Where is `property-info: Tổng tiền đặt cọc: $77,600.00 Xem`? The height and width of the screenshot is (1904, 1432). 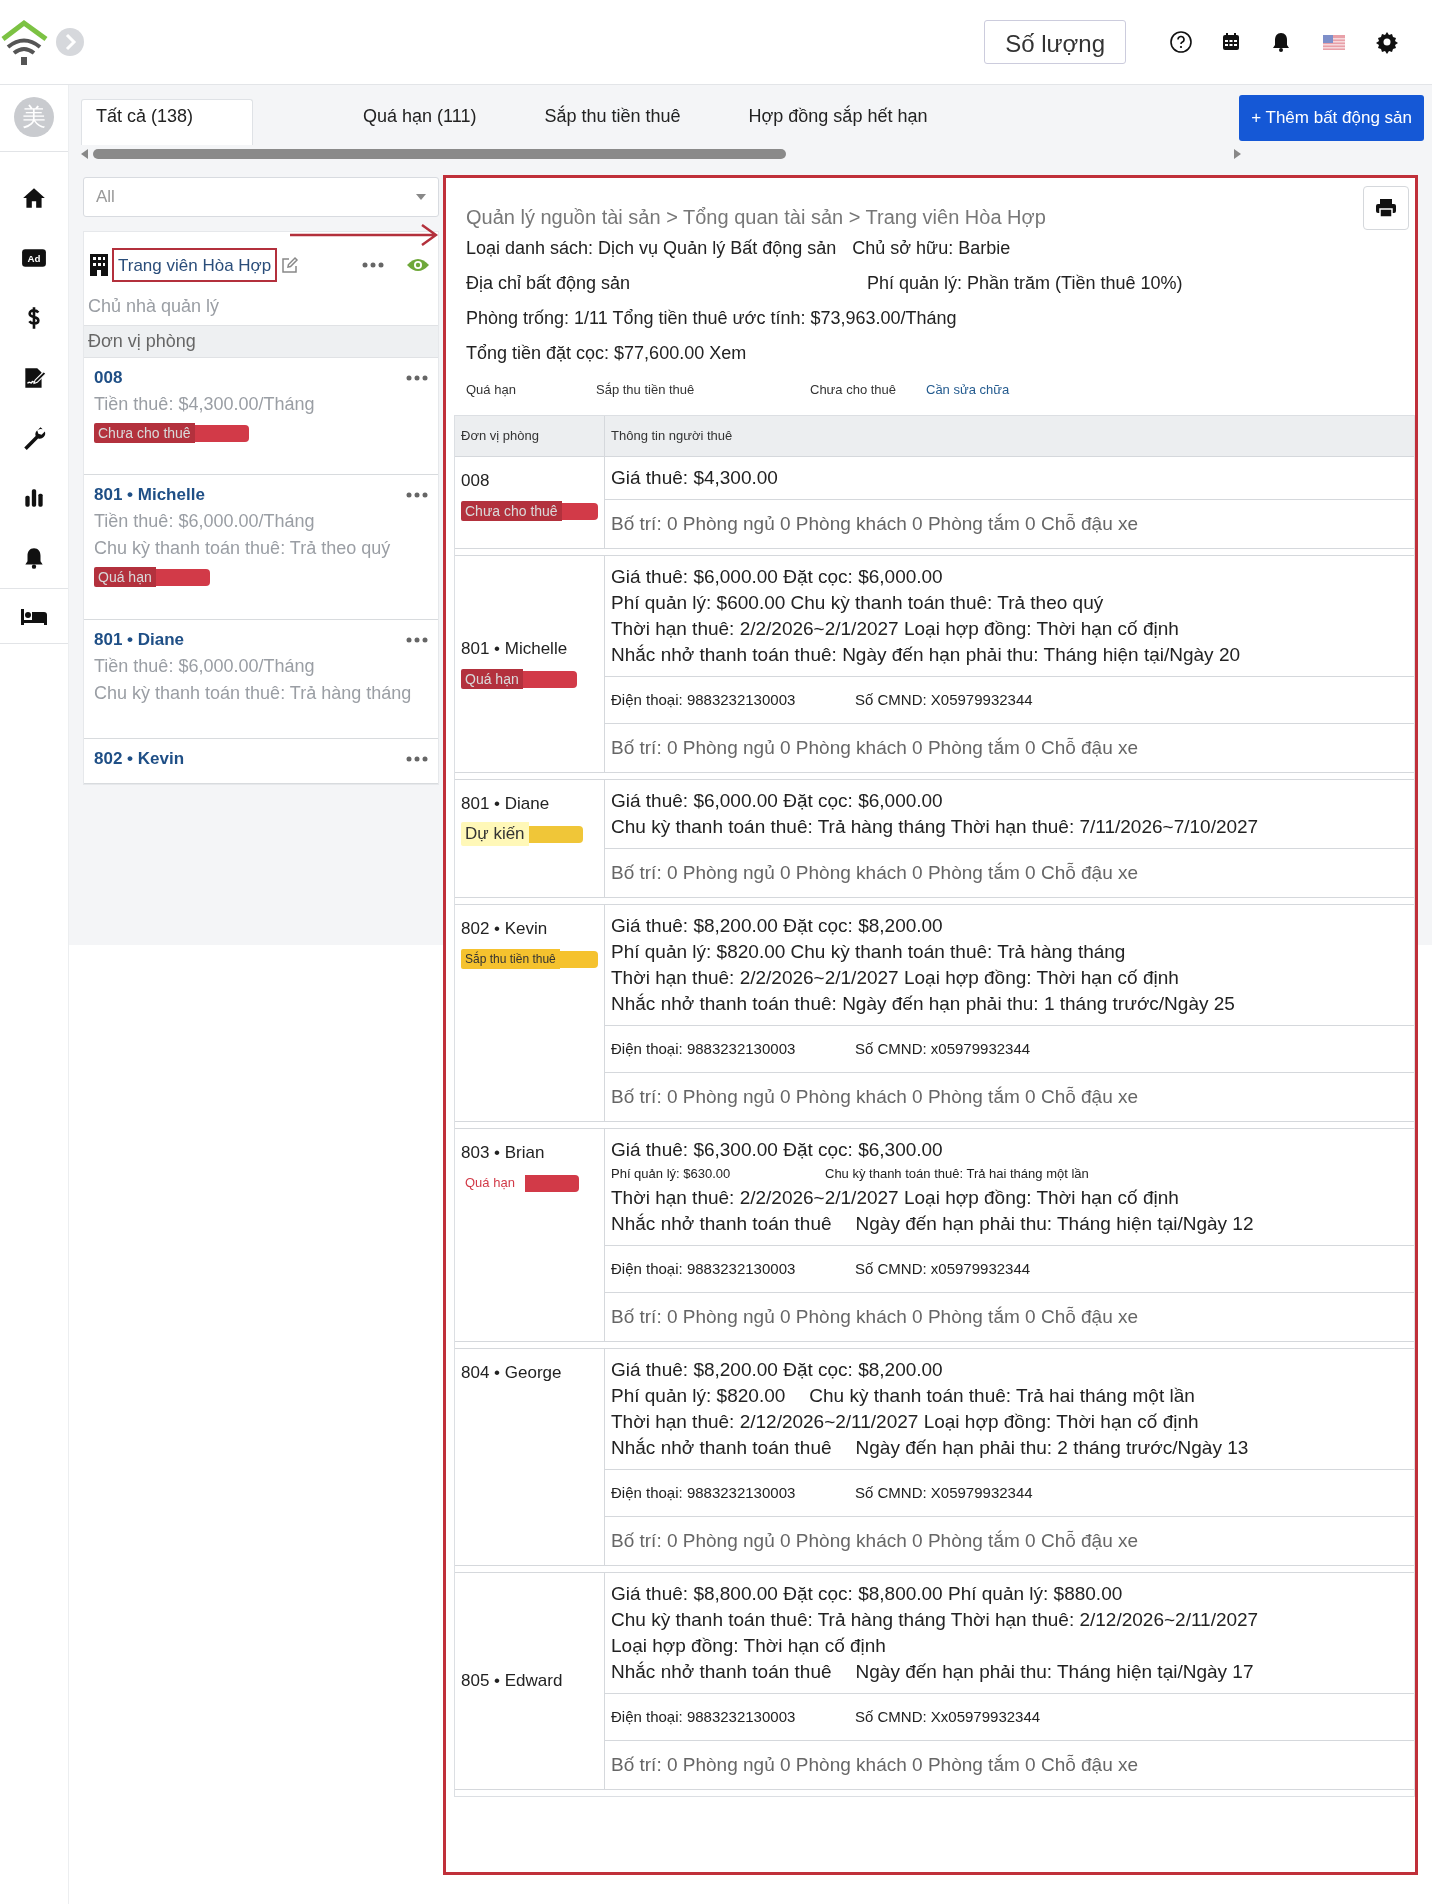
property-info: Tổng tiền đặt cọc: $77,600.00 Xem is located at coordinates (606, 353).